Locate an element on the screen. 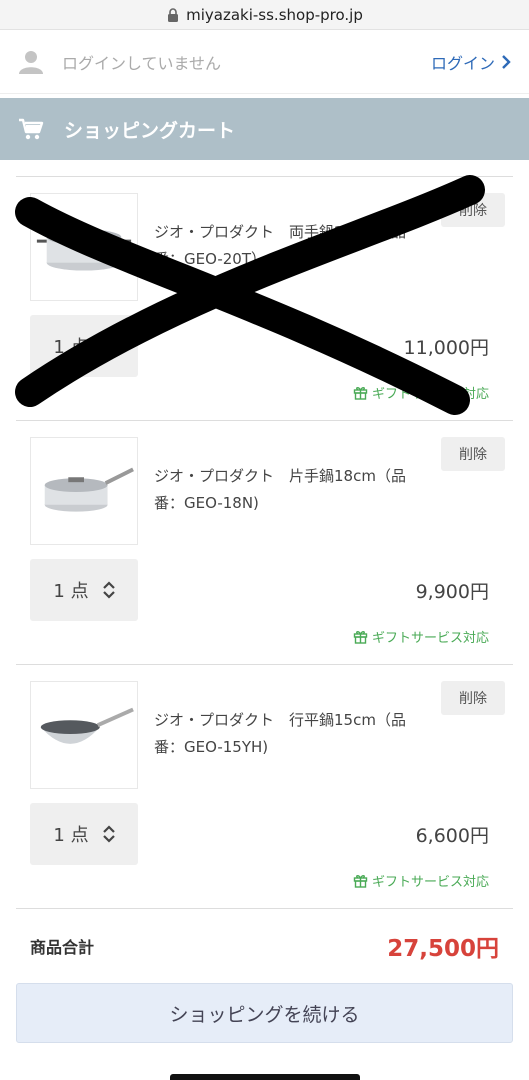 This screenshot has width=529, height=1080. login-link: ログイン is located at coordinates (471, 62).